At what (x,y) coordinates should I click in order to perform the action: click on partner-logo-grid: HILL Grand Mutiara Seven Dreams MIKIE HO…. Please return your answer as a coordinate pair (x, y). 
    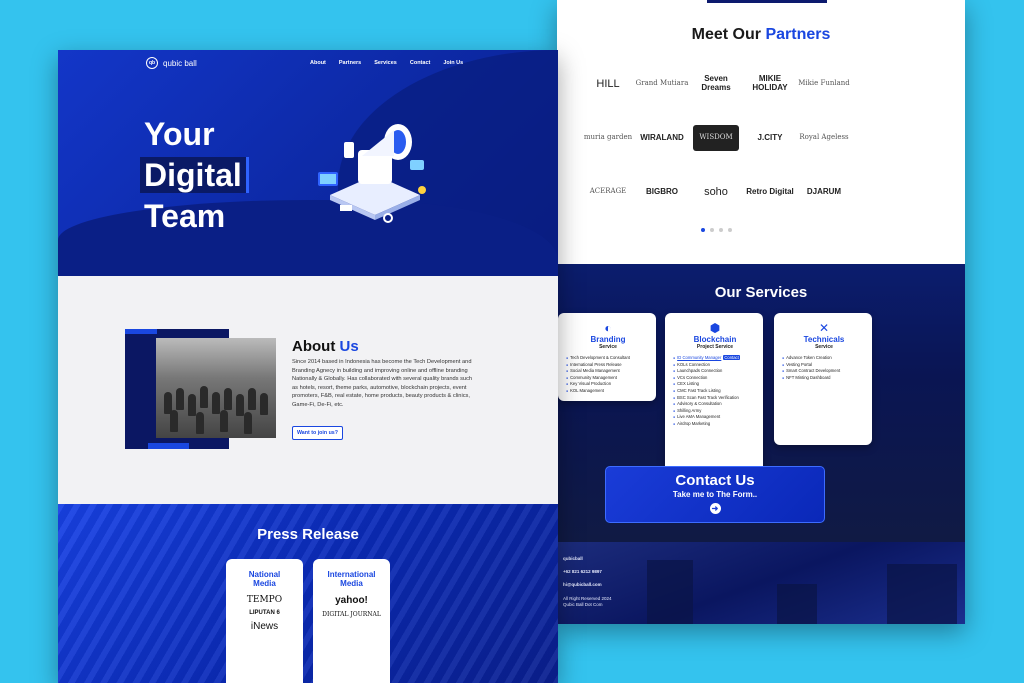
    Looking at the image, I should click on (716, 138).